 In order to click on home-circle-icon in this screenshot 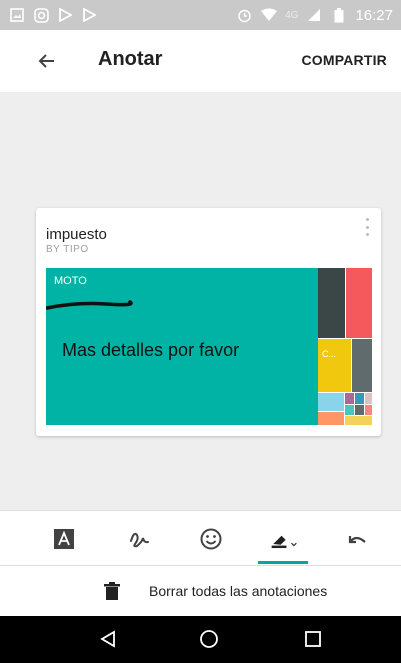, I will do `click(209, 639)`.